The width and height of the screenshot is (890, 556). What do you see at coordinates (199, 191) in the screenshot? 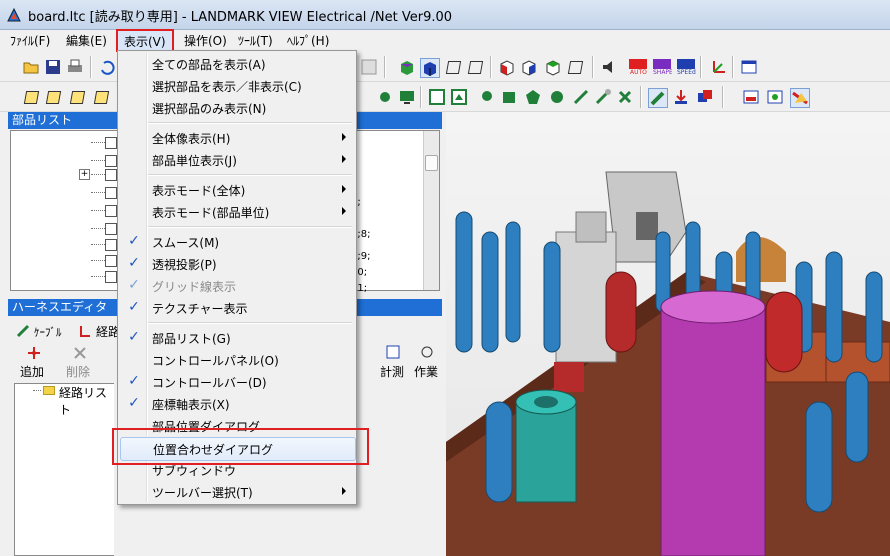
I see `menu-item-label: 表示モード(全体)` at bounding box center [199, 191].